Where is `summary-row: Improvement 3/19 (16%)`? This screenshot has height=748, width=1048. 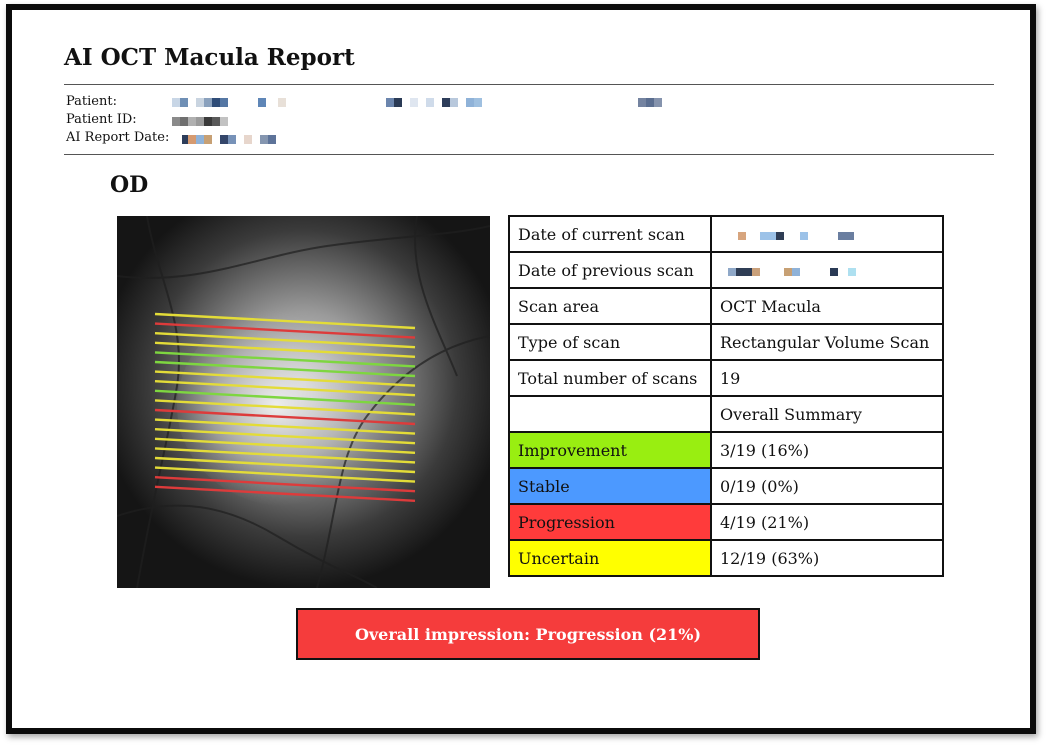
summary-row: Improvement 3/19 (16%) is located at coordinates (726, 450).